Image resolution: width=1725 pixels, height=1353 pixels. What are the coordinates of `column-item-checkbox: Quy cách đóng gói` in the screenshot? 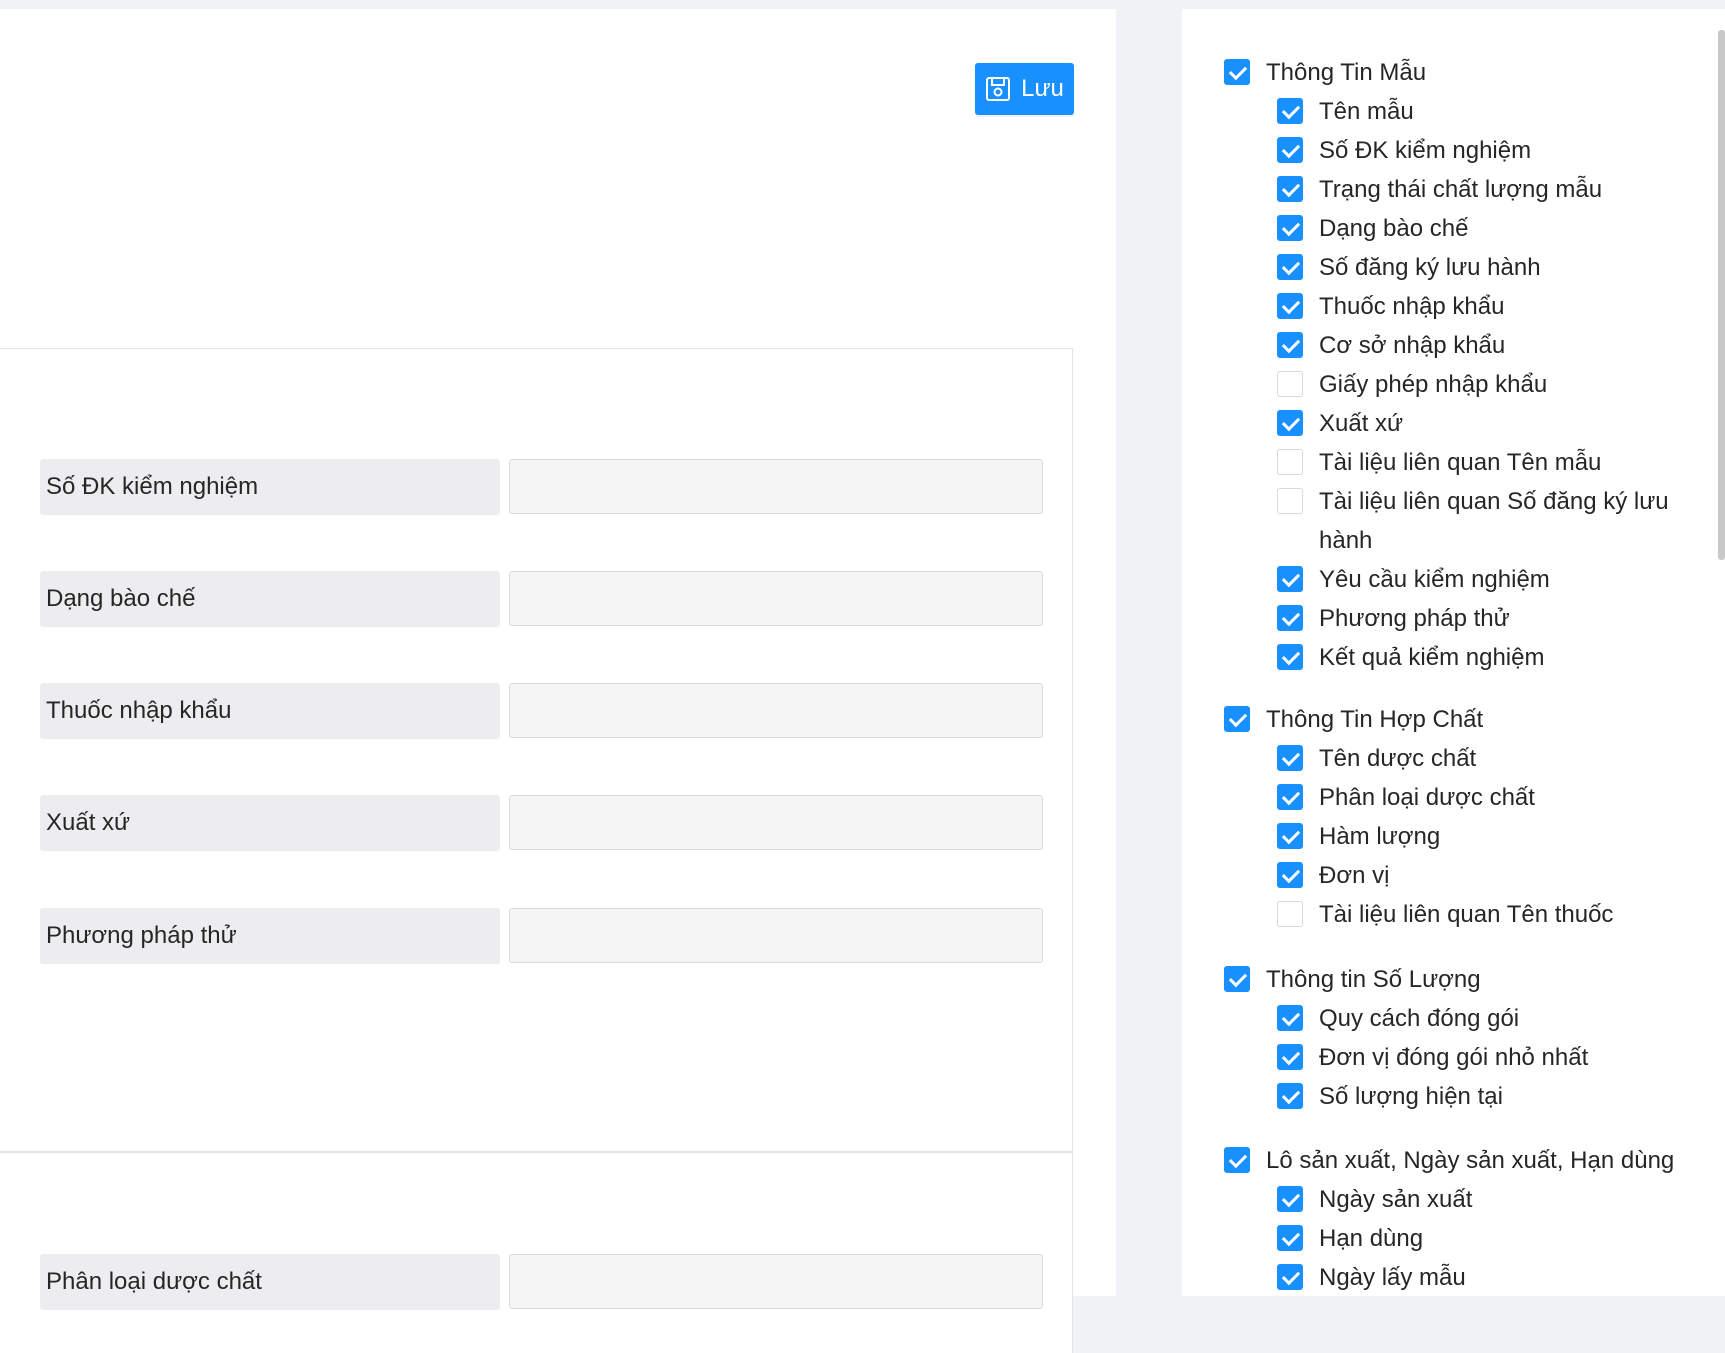 It's located at (1477, 1020).